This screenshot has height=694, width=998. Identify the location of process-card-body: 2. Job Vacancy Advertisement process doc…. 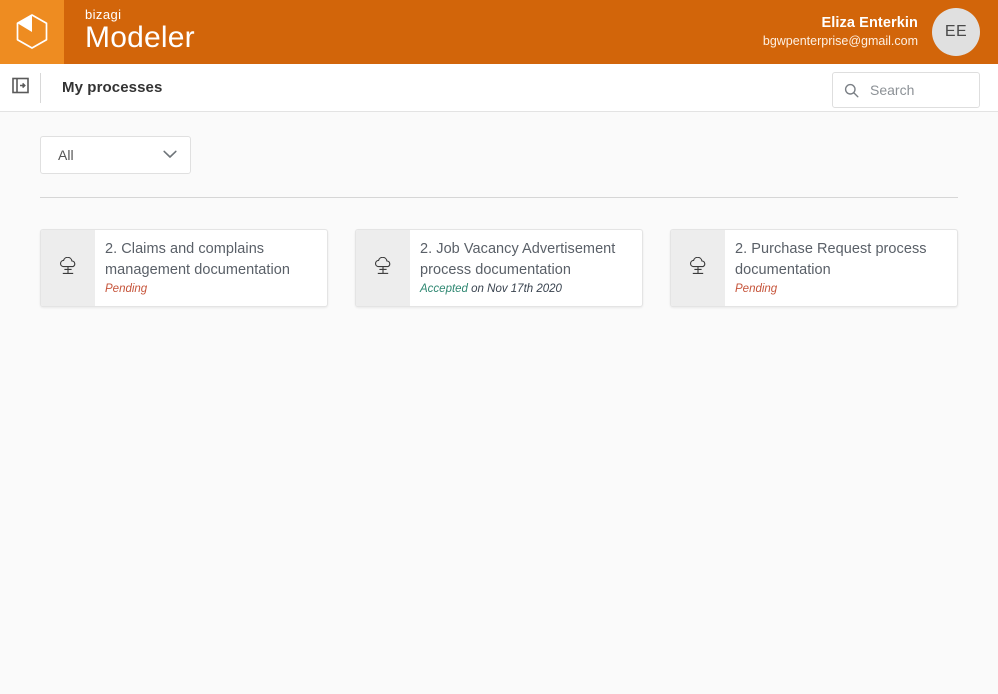
(526, 268).